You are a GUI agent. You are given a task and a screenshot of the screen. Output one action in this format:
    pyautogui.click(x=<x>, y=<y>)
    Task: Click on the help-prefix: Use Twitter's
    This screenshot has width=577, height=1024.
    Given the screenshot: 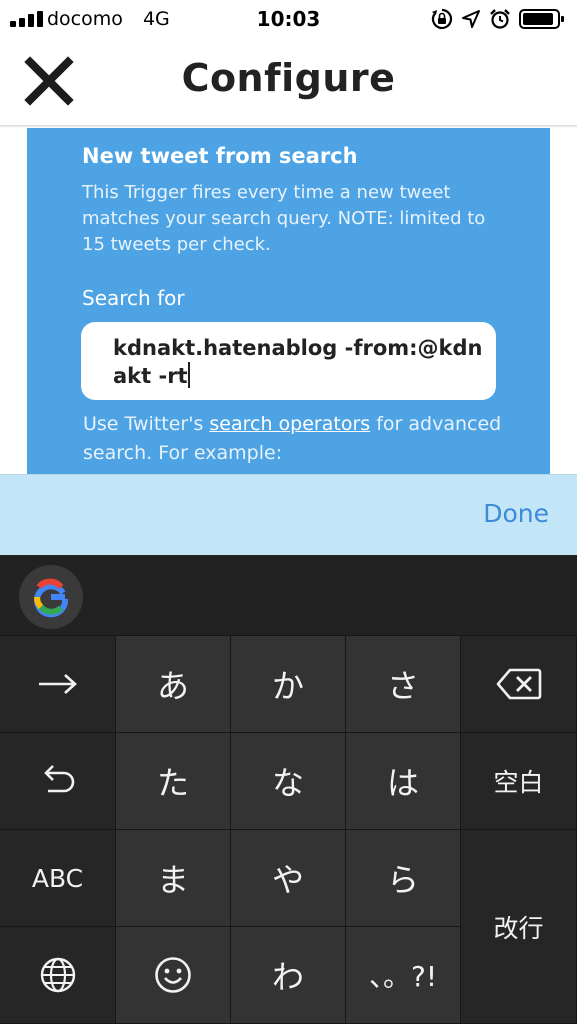 What is the action you would take?
    pyautogui.click(x=146, y=424)
    